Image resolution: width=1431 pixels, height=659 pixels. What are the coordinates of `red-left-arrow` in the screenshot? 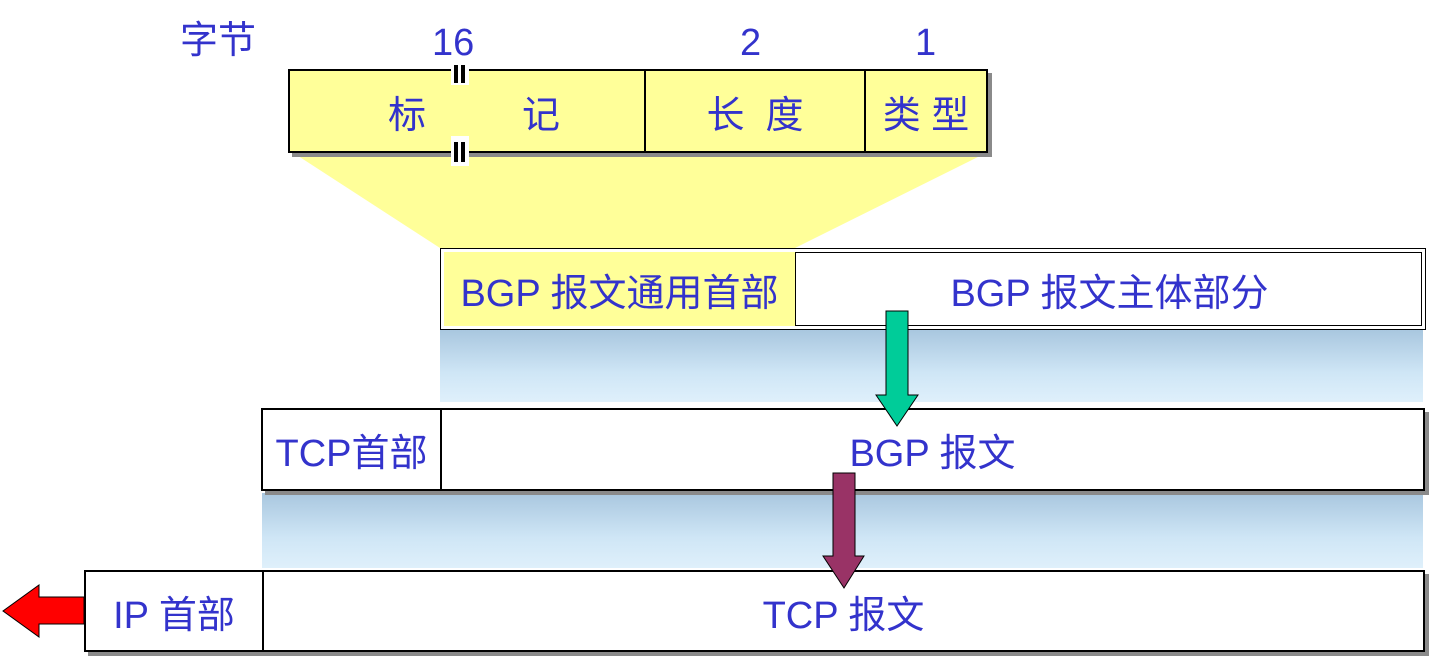 It's located at (43, 611).